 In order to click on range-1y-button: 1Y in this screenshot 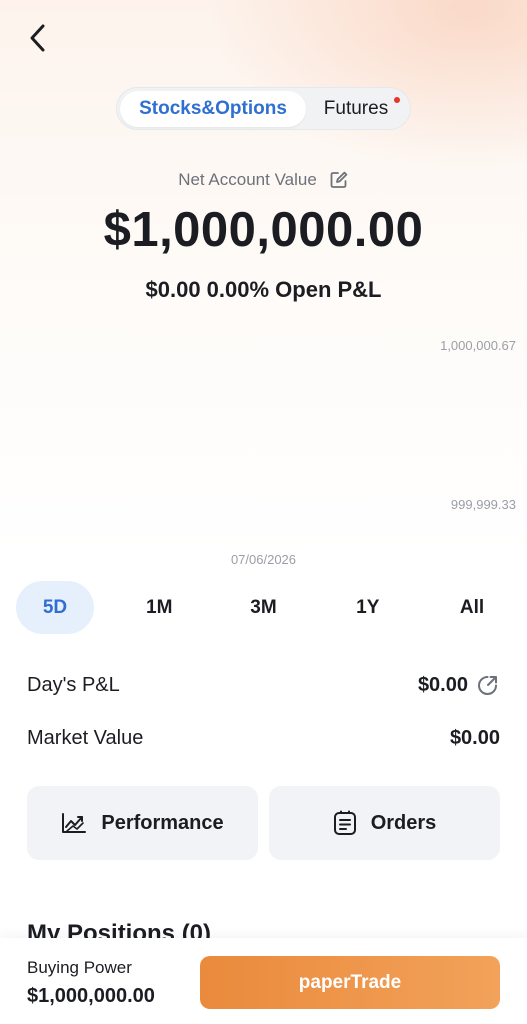, I will do `click(368, 607)`.